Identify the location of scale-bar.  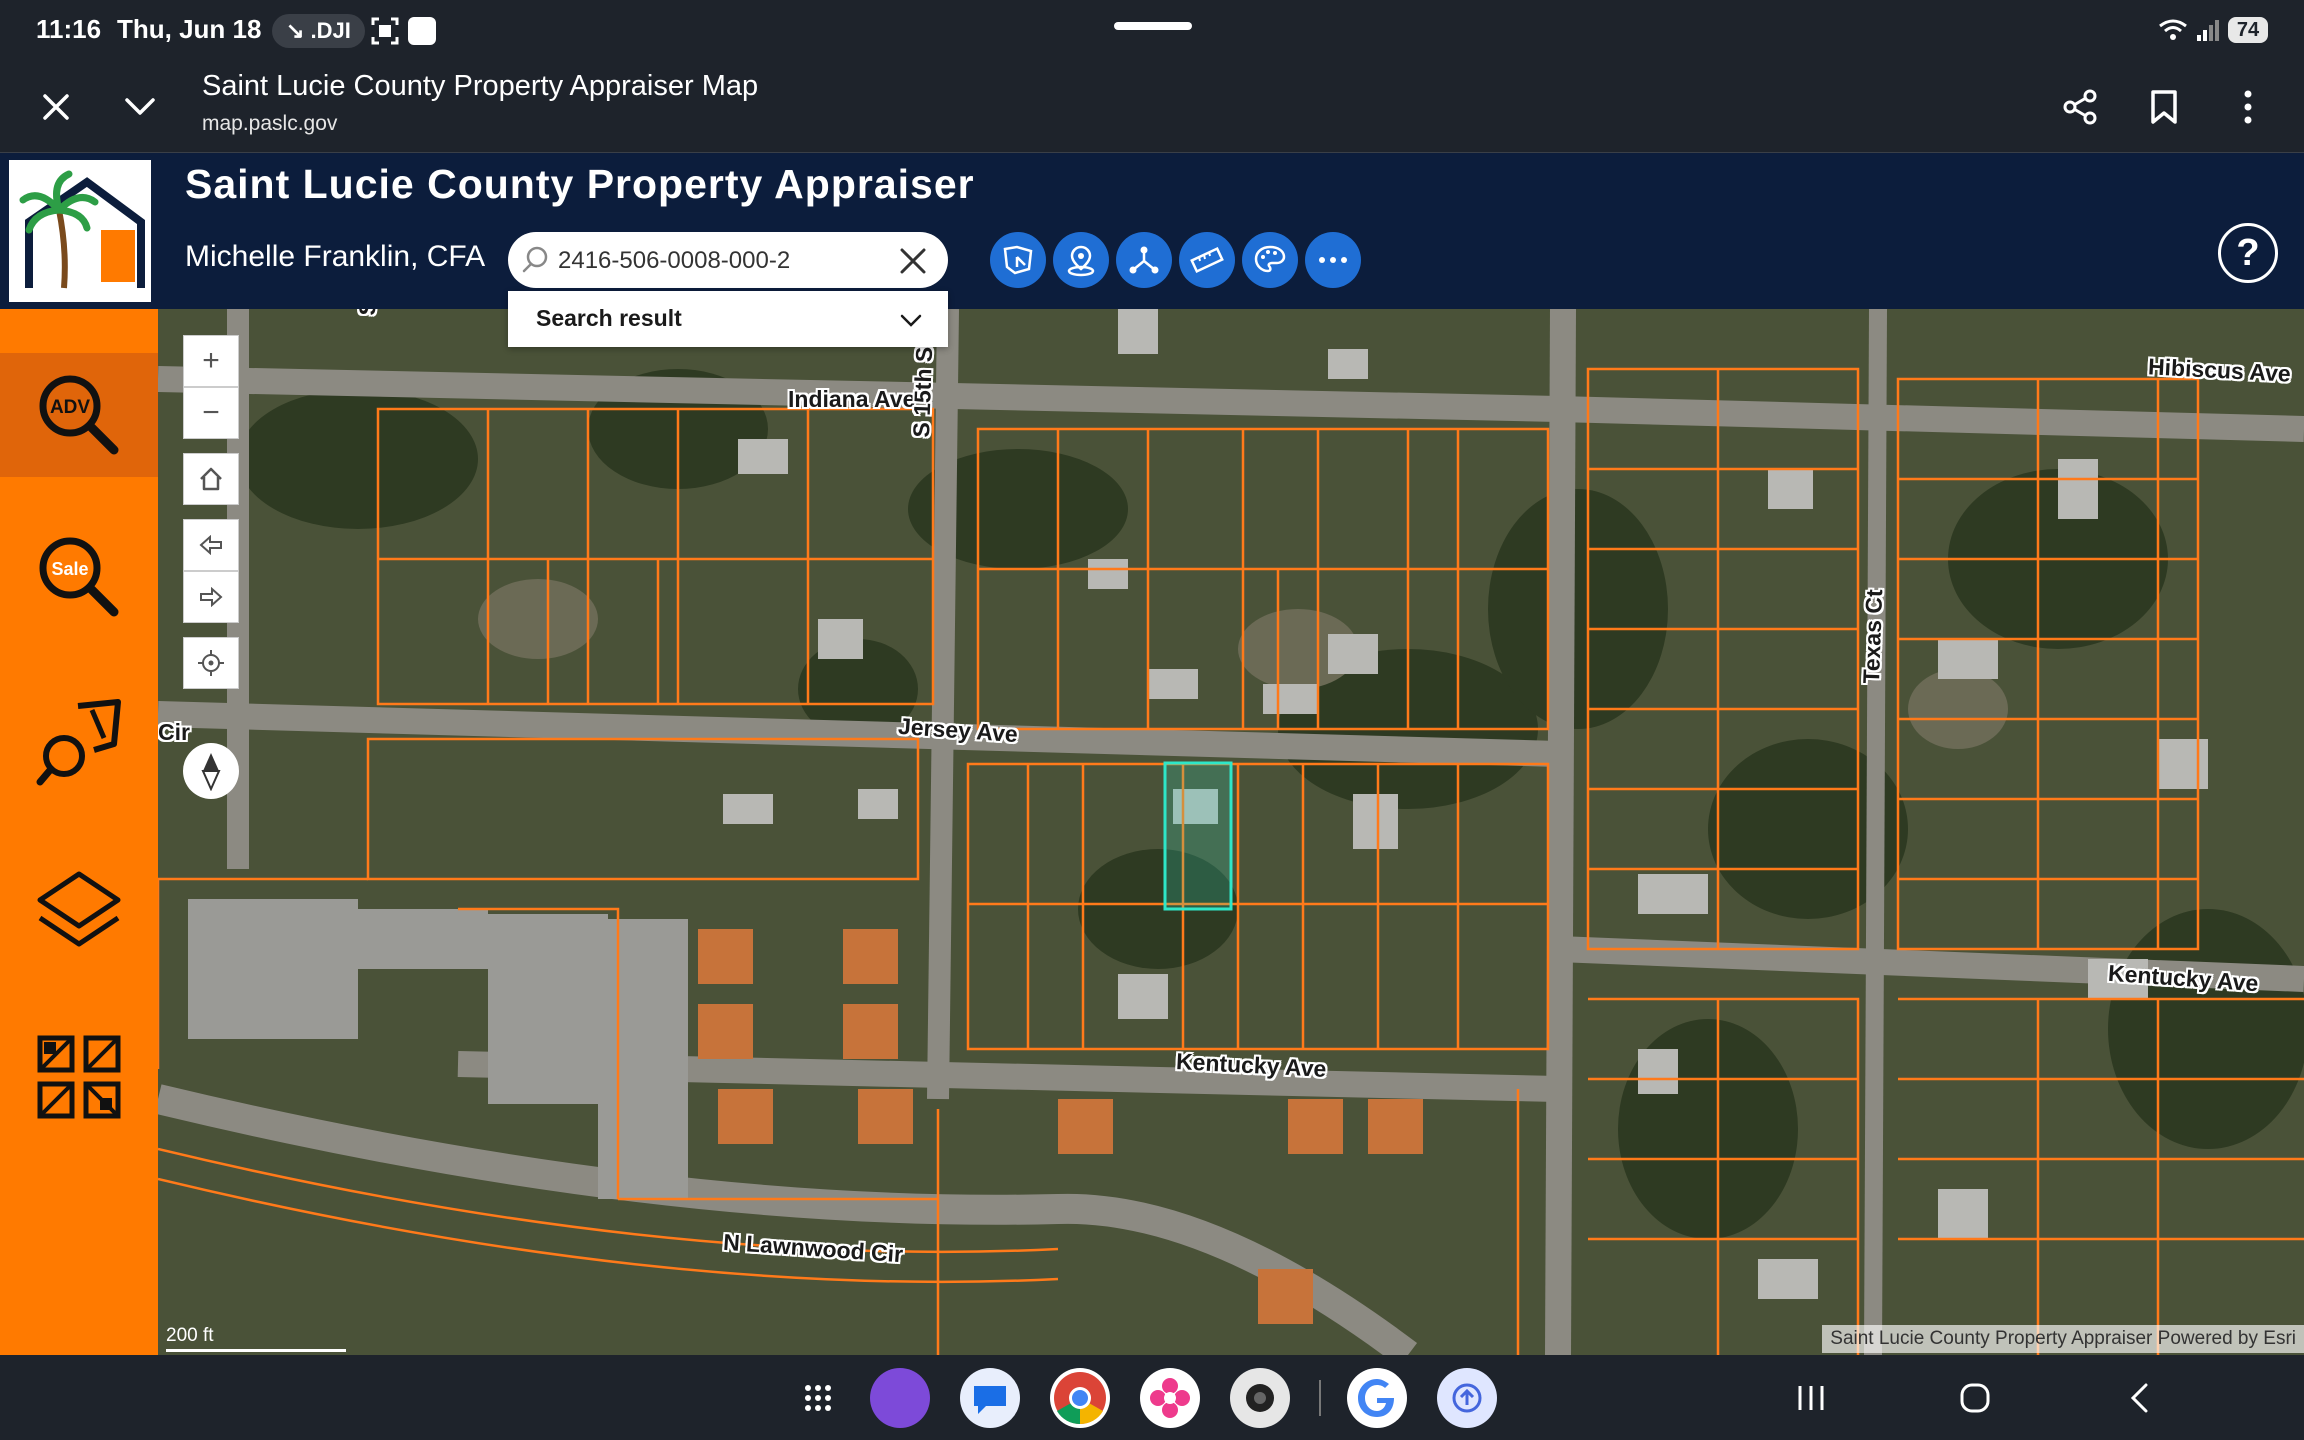
(256, 1350).